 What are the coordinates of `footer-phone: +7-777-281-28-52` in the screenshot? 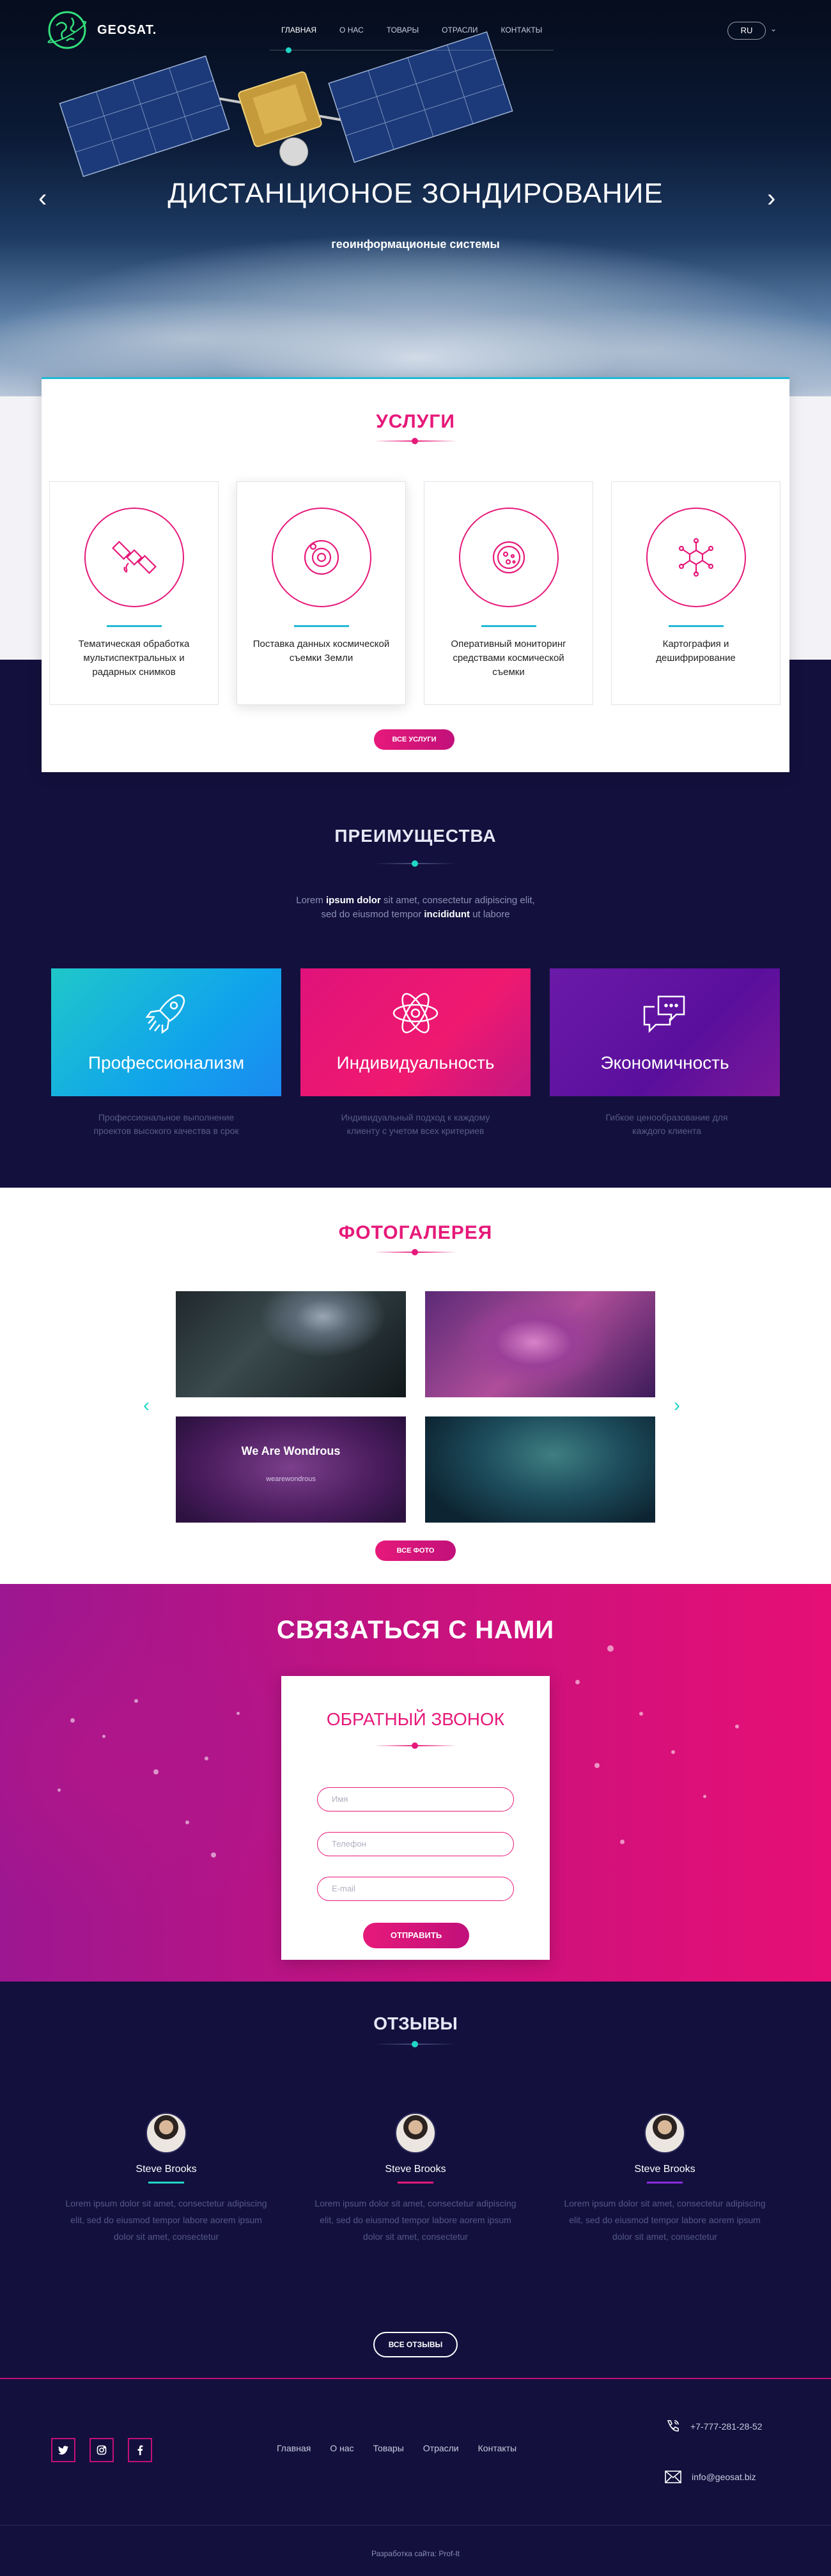 It's located at (713, 2426).